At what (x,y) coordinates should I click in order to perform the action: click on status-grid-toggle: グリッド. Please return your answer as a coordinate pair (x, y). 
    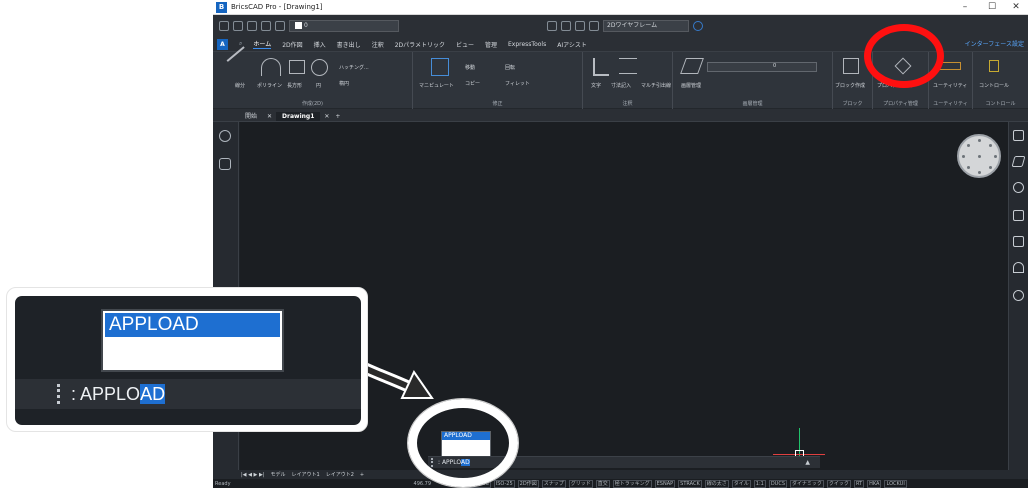
    Looking at the image, I should click on (580, 483).